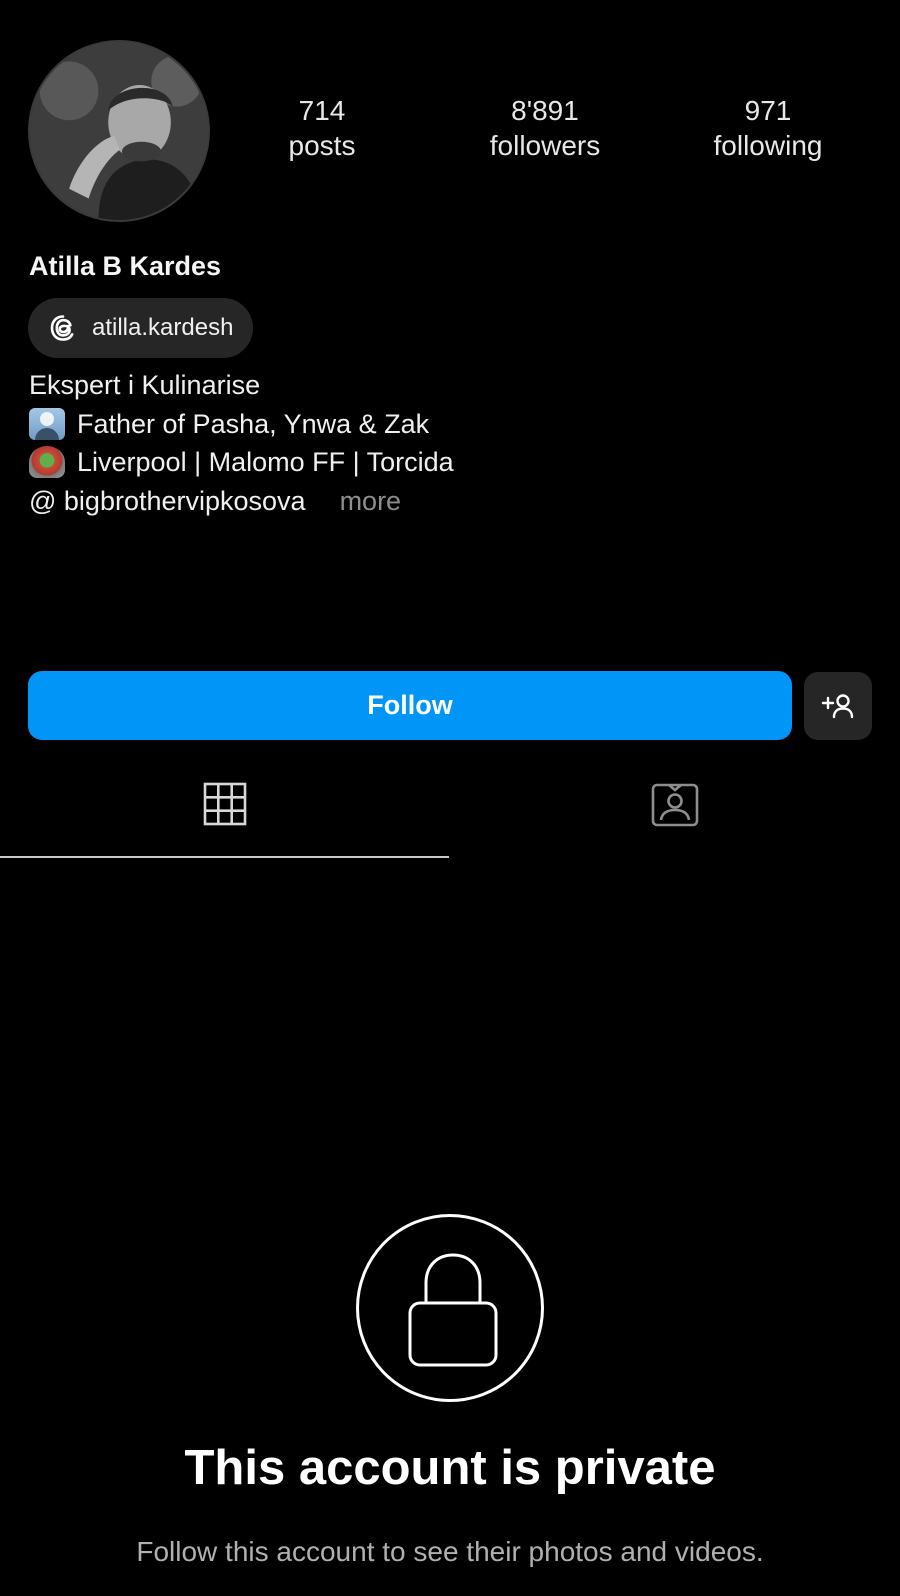 The height and width of the screenshot is (1596, 900). I want to click on profile-avatar, so click(119, 131).